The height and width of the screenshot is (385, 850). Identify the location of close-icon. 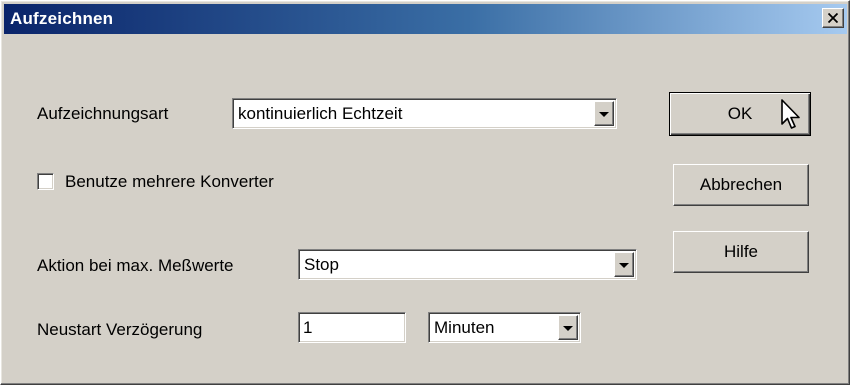
(833, 18).